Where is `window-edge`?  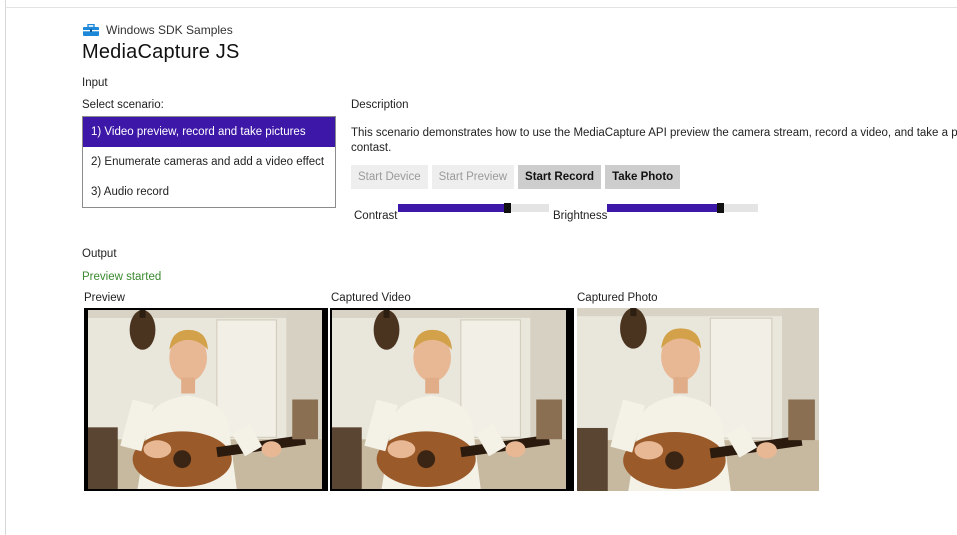 window-edge is located at coordinates (5, 267).